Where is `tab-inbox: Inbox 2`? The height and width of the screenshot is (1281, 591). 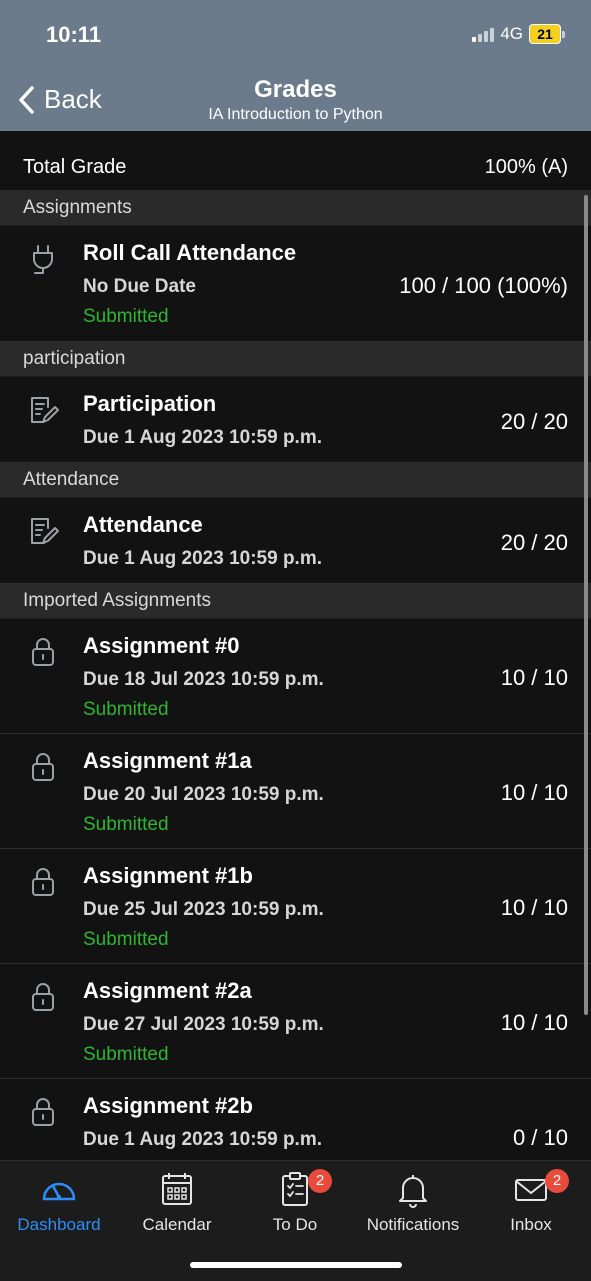 tab-inbox: Inbox 2 is located at coordinates (531, 1202).